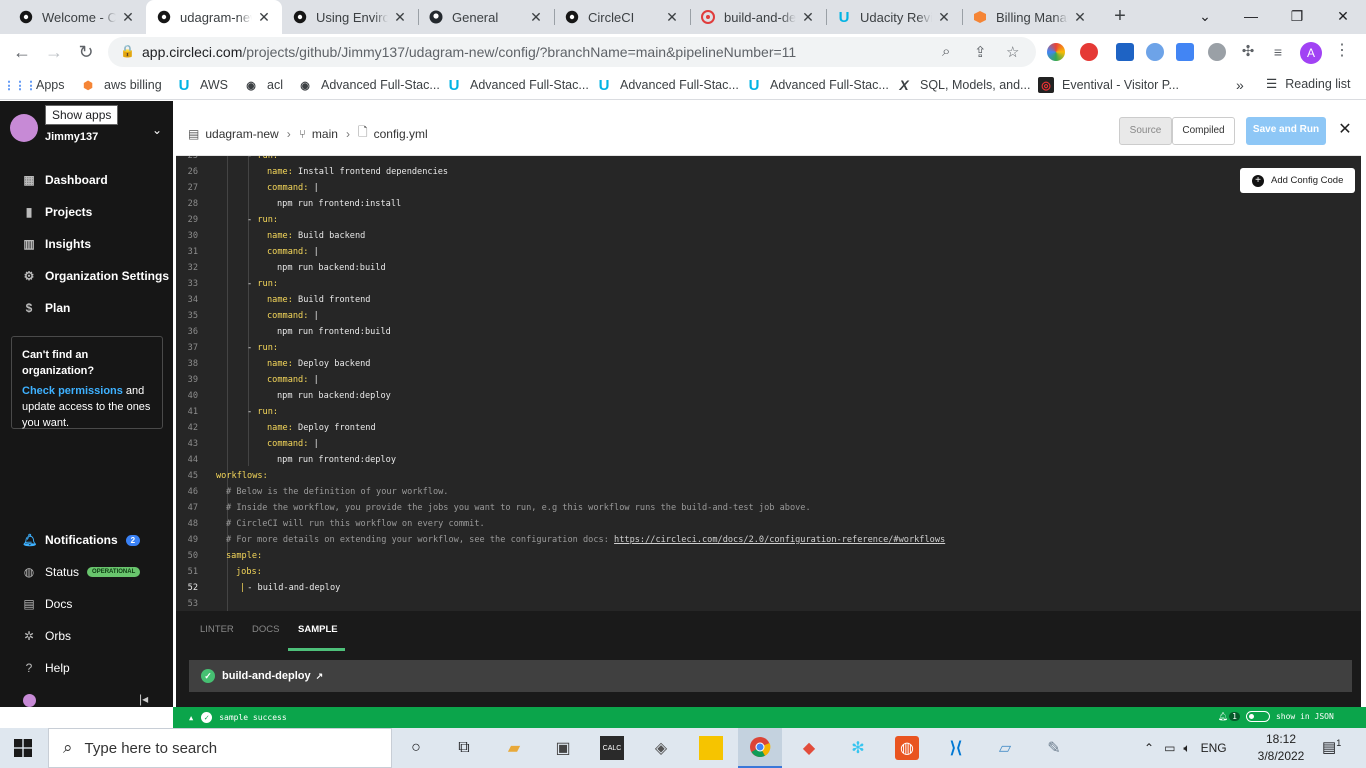 This screenshot has height=768, width=1366. I want to click on caret-up-icon: ▲, so click(191, 718).